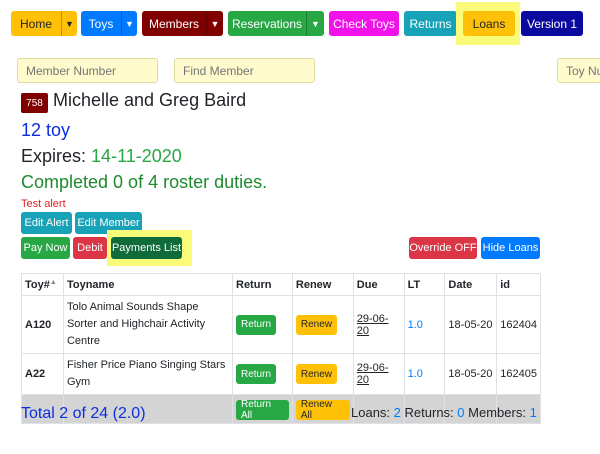 The width and height of the screenshot is (600, 454). I want to click on home-dropdown-toggle: ▼, so click(69, 23).